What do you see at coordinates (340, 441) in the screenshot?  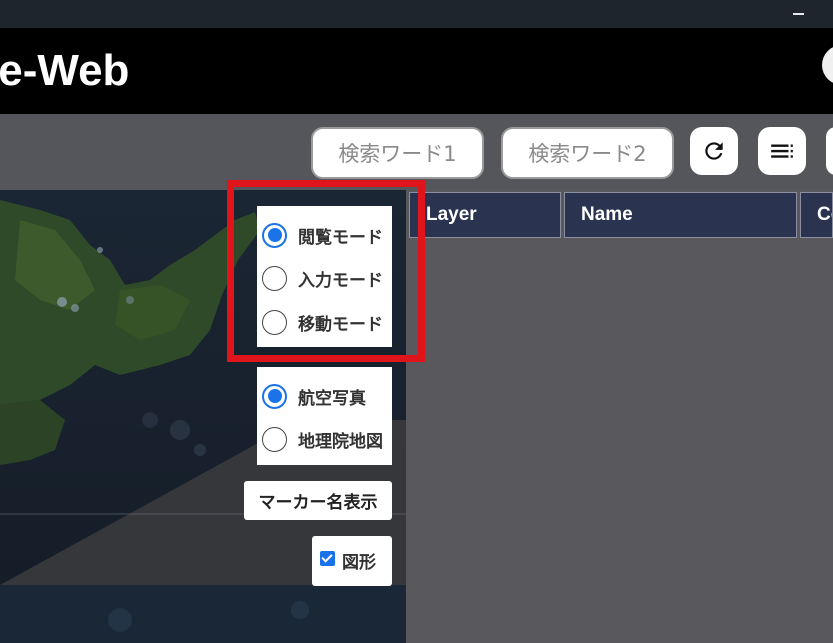 I see `basemap-option-gsi-label: 地理院地図` at bounding box center [340, 441].